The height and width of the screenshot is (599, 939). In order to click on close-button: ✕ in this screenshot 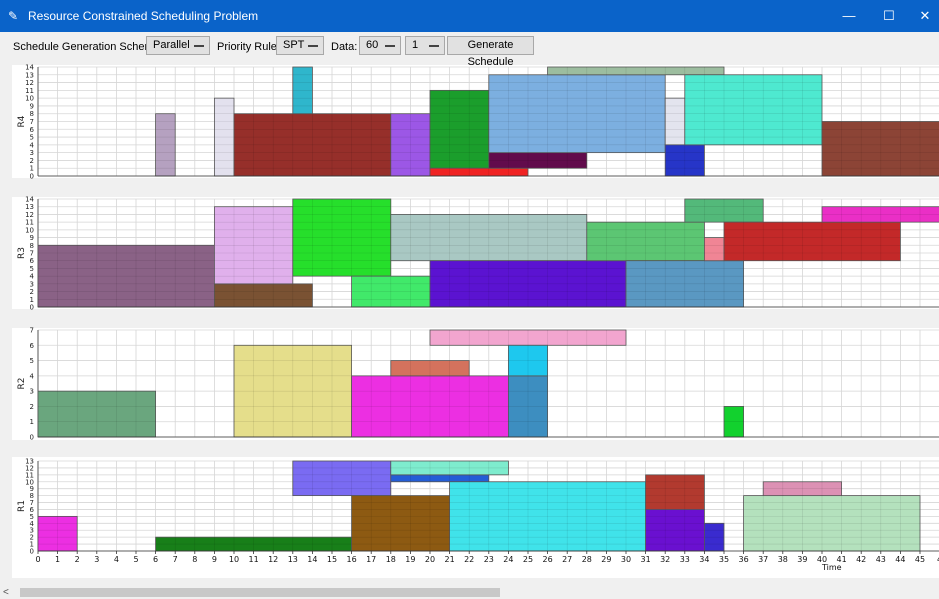, I will do `click(922, 16)`.